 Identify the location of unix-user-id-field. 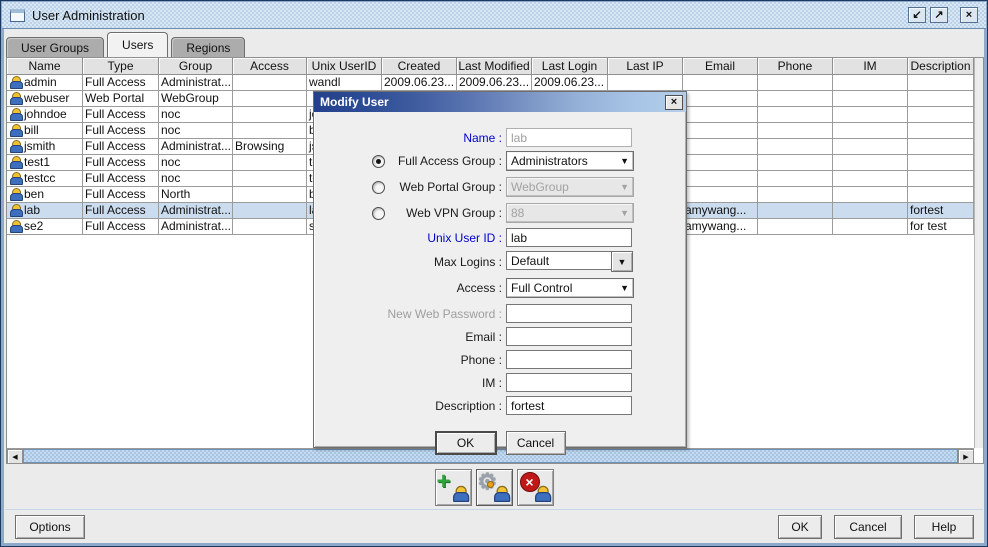
(569, 237).